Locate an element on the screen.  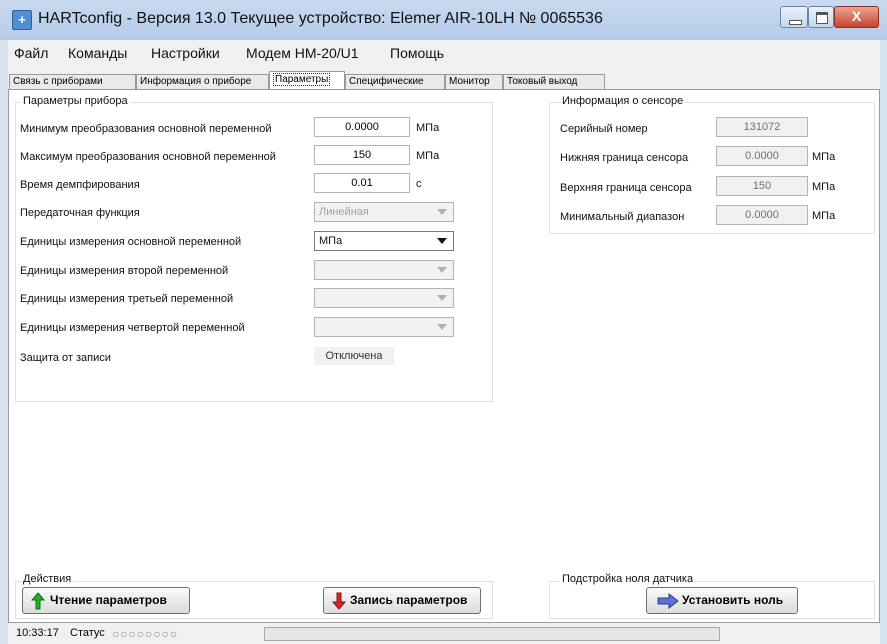
read-params-label: Чтение параметров is located at coordinates (108, 600).